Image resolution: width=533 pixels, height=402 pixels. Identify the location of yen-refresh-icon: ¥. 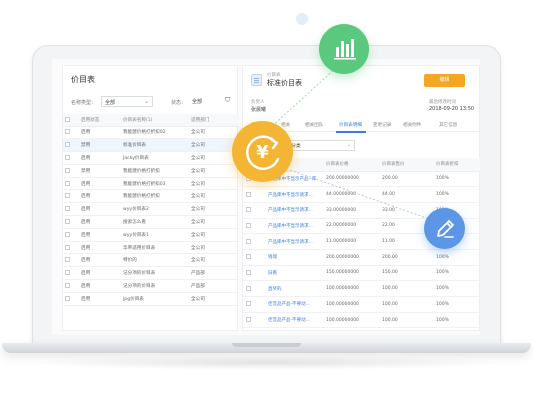
(263, 152).